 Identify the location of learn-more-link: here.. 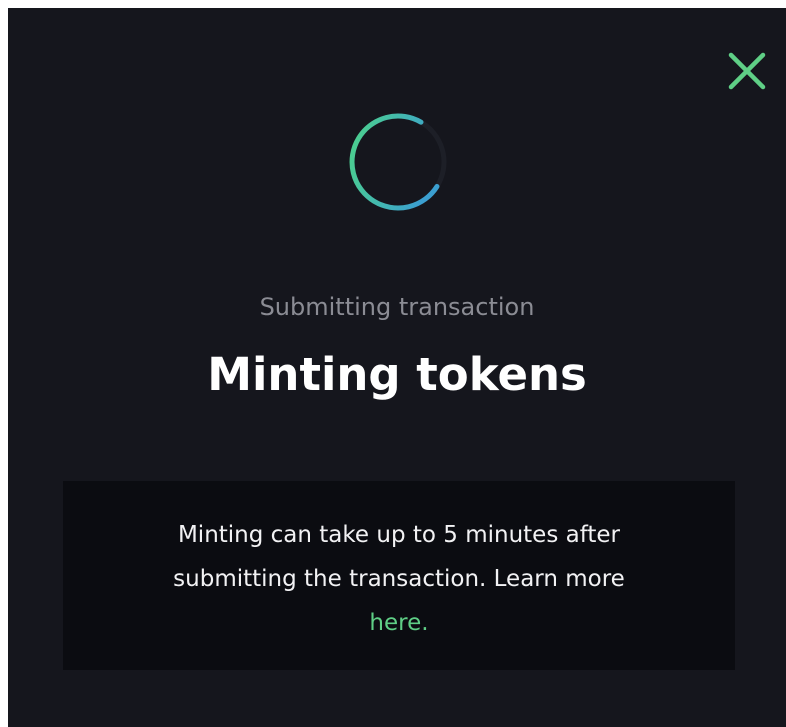
(398, 623).